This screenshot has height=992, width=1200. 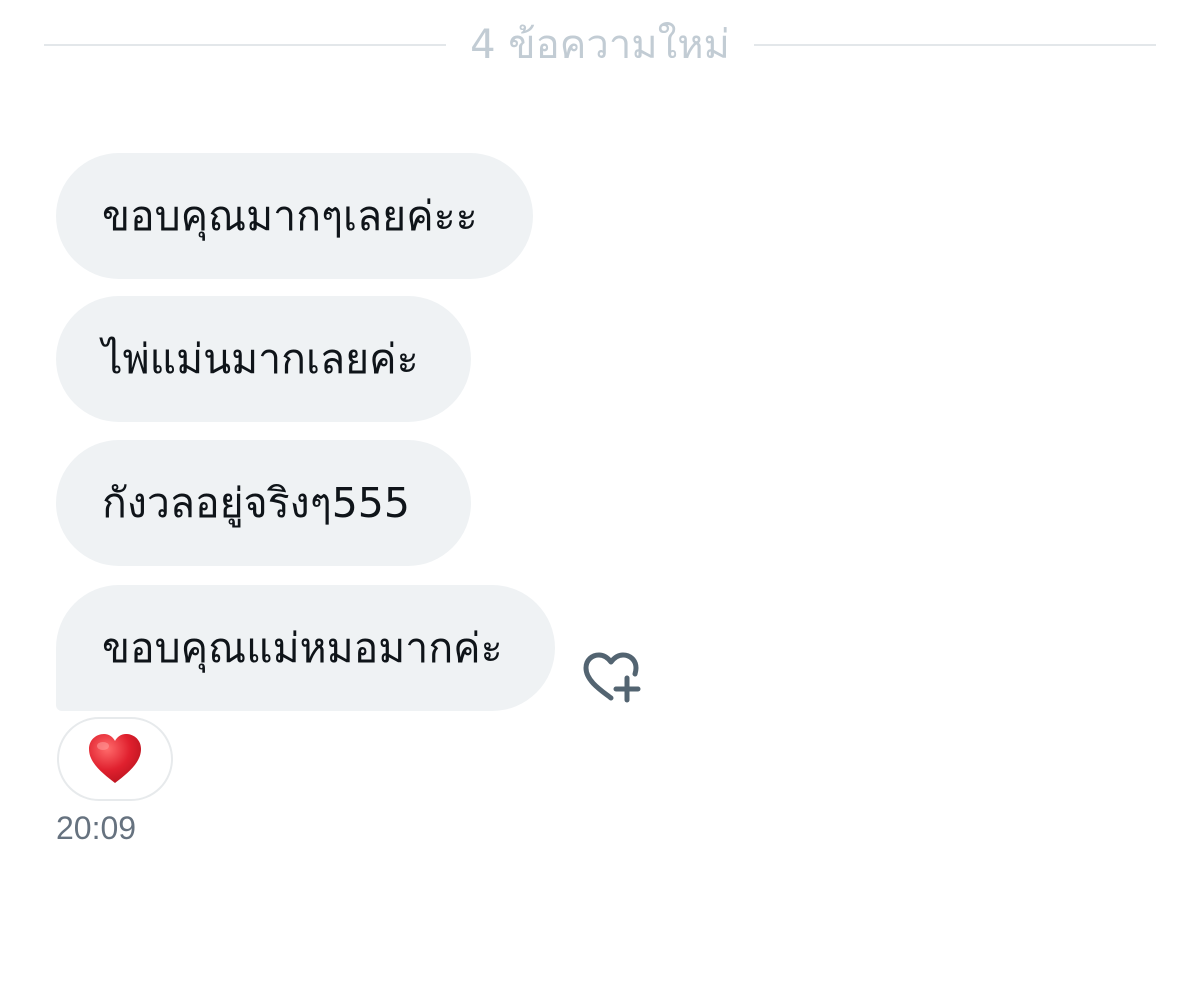 I want to click on message-bubble: กังวลอยู่จริงๆ555, so click(x=263, y=503).